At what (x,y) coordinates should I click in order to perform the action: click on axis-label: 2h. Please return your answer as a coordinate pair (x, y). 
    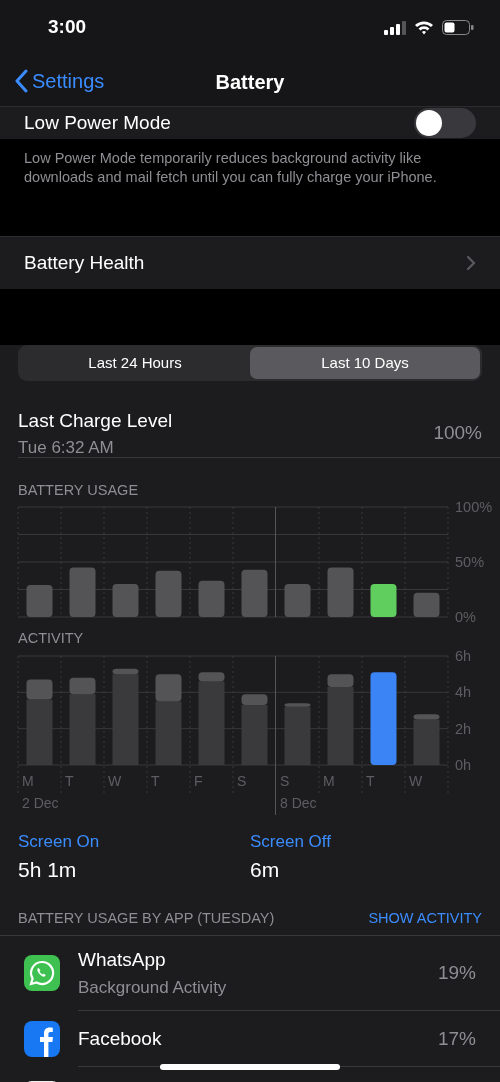
    Looking at the image, I should click on (463, 728).